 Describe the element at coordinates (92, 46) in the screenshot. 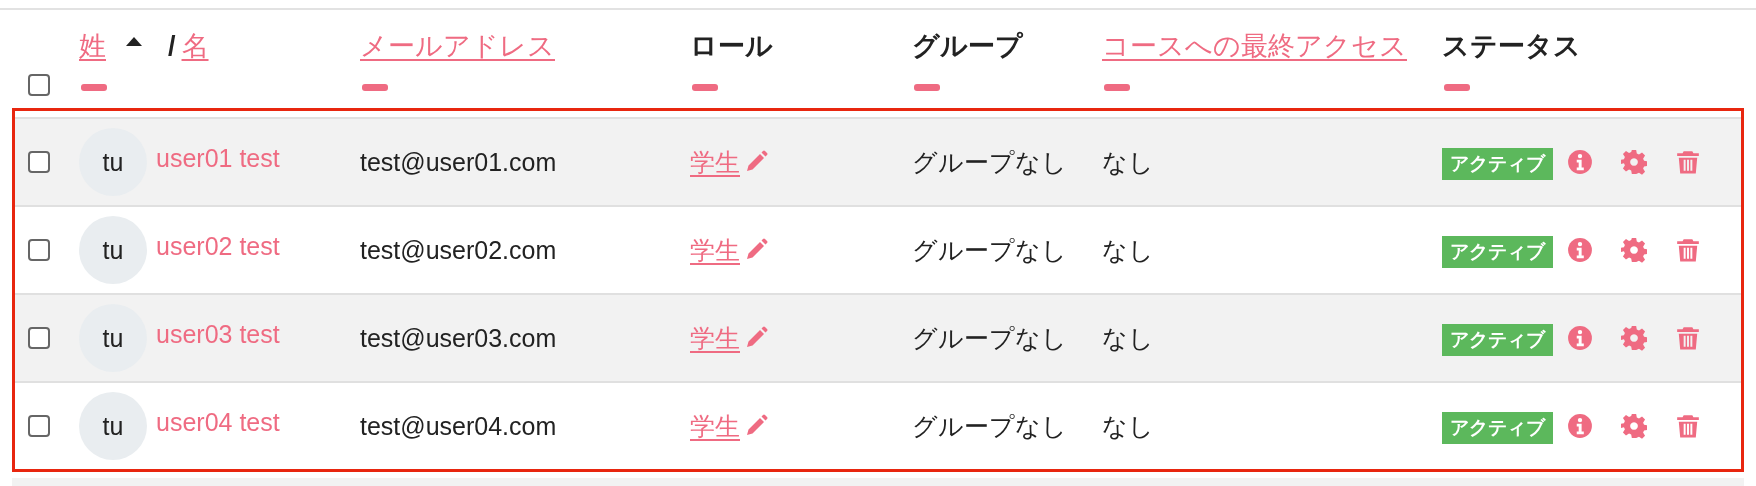

I see `last-name-sort-link: 姓` at that location.